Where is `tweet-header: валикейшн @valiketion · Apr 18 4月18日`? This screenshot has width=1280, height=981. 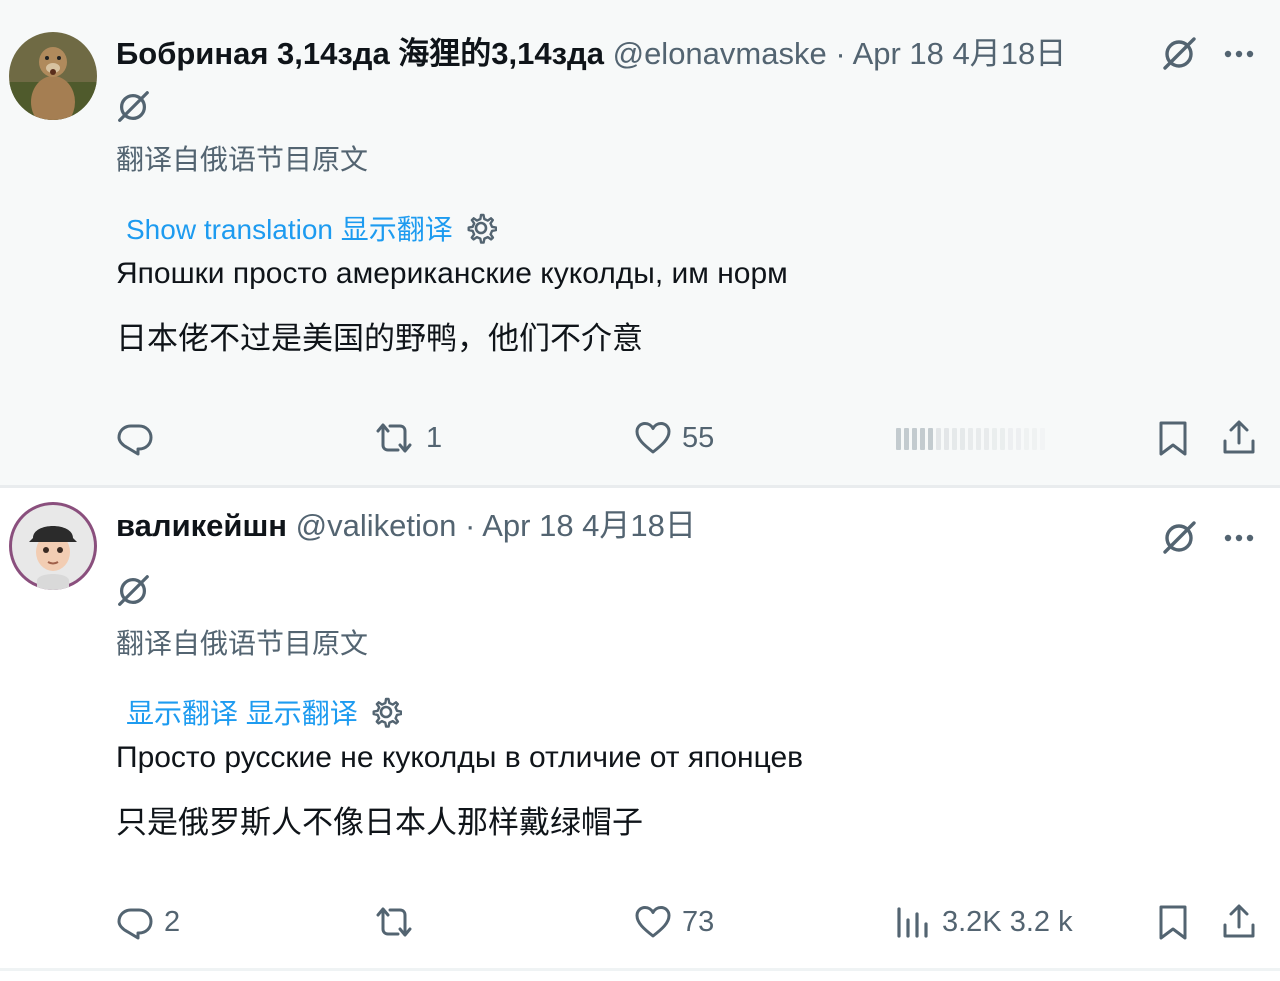 tweet-header: валикейшн @valiketion · Apr 18 4月18日 is located at coordinates (406, 526).